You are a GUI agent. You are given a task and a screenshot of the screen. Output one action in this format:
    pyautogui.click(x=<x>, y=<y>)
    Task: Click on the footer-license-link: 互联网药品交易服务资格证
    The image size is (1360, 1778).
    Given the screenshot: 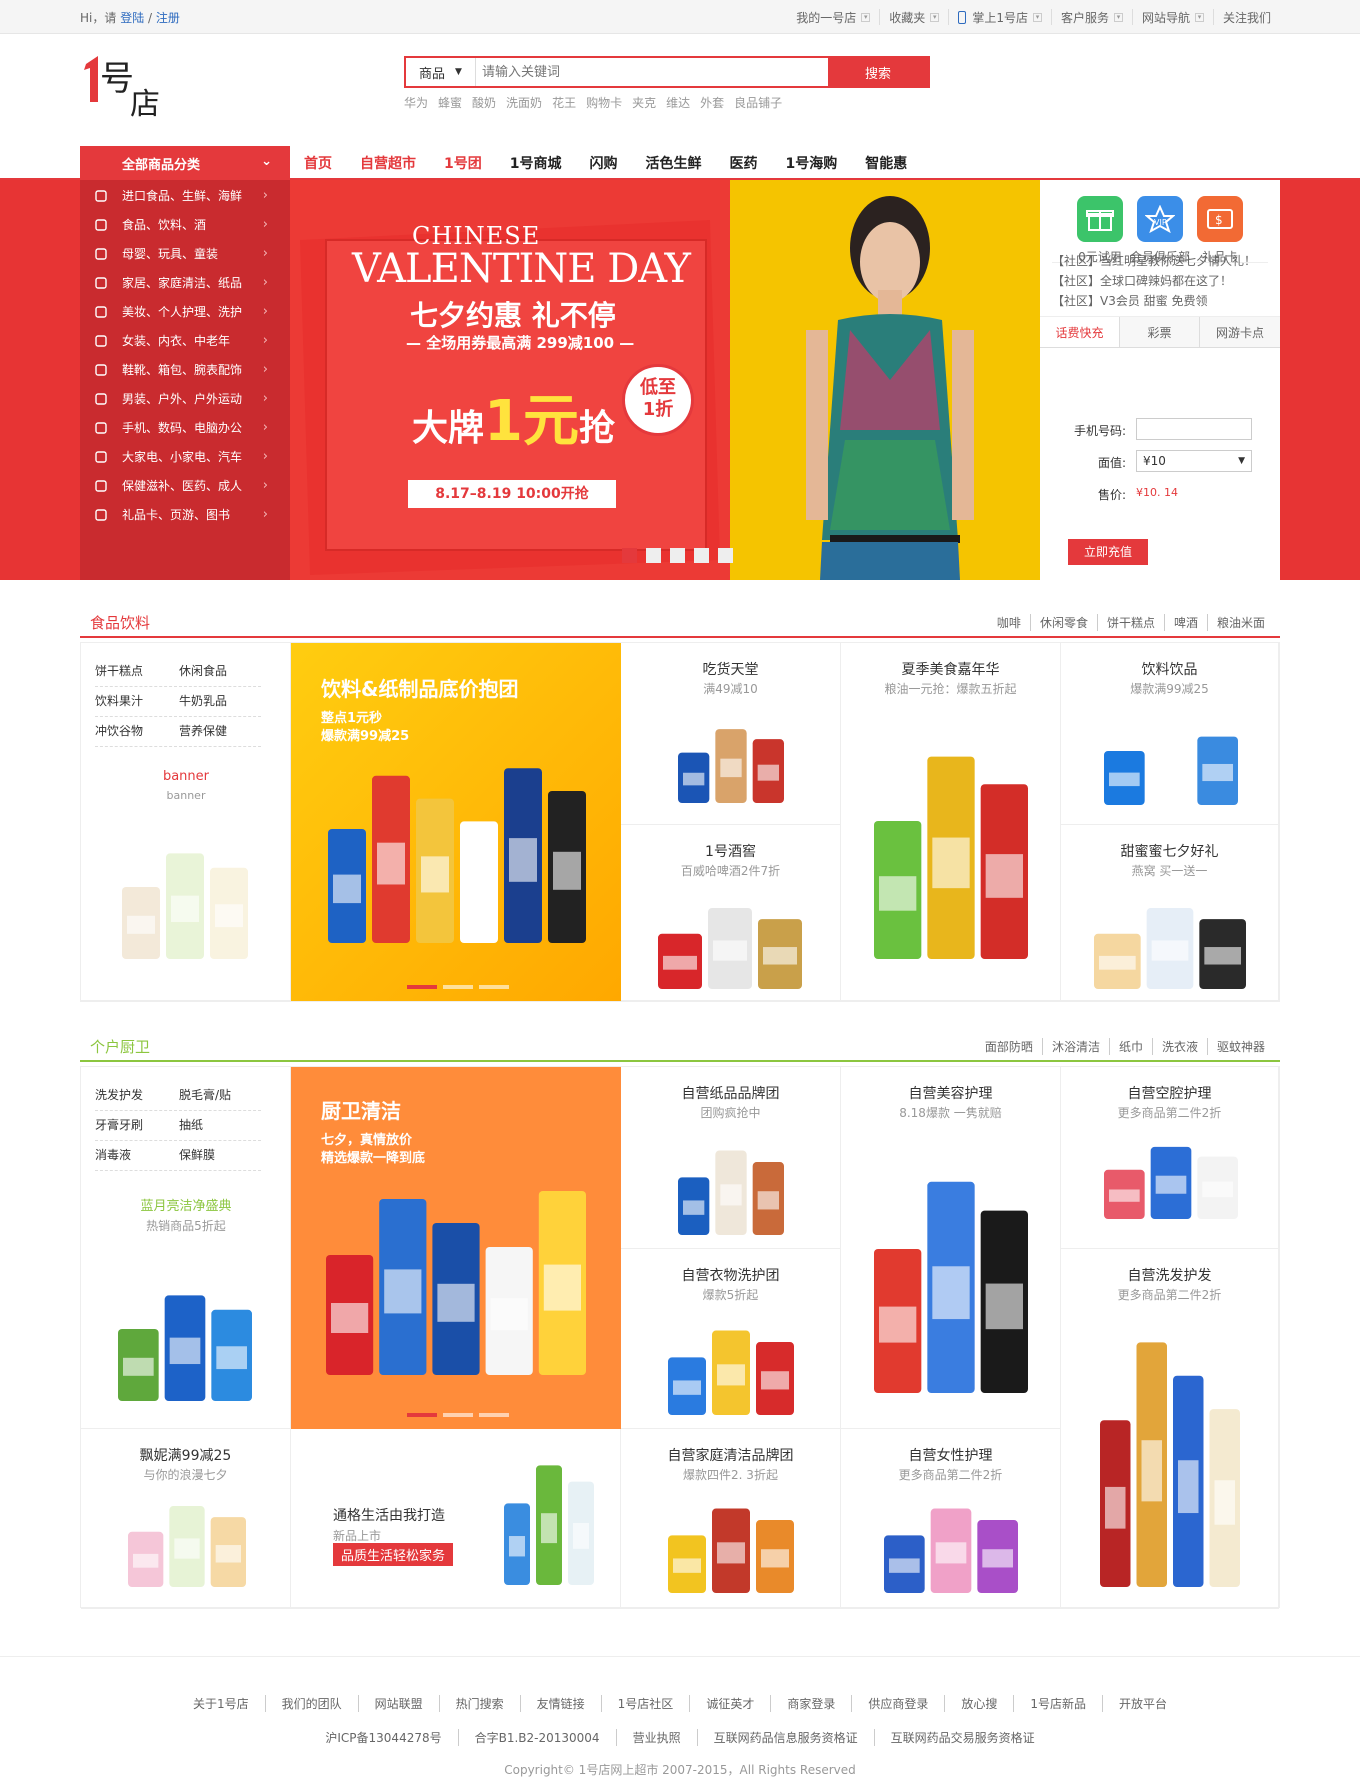 What is the action you would take?
    pyautogui.click(x=962, y=1737)
    